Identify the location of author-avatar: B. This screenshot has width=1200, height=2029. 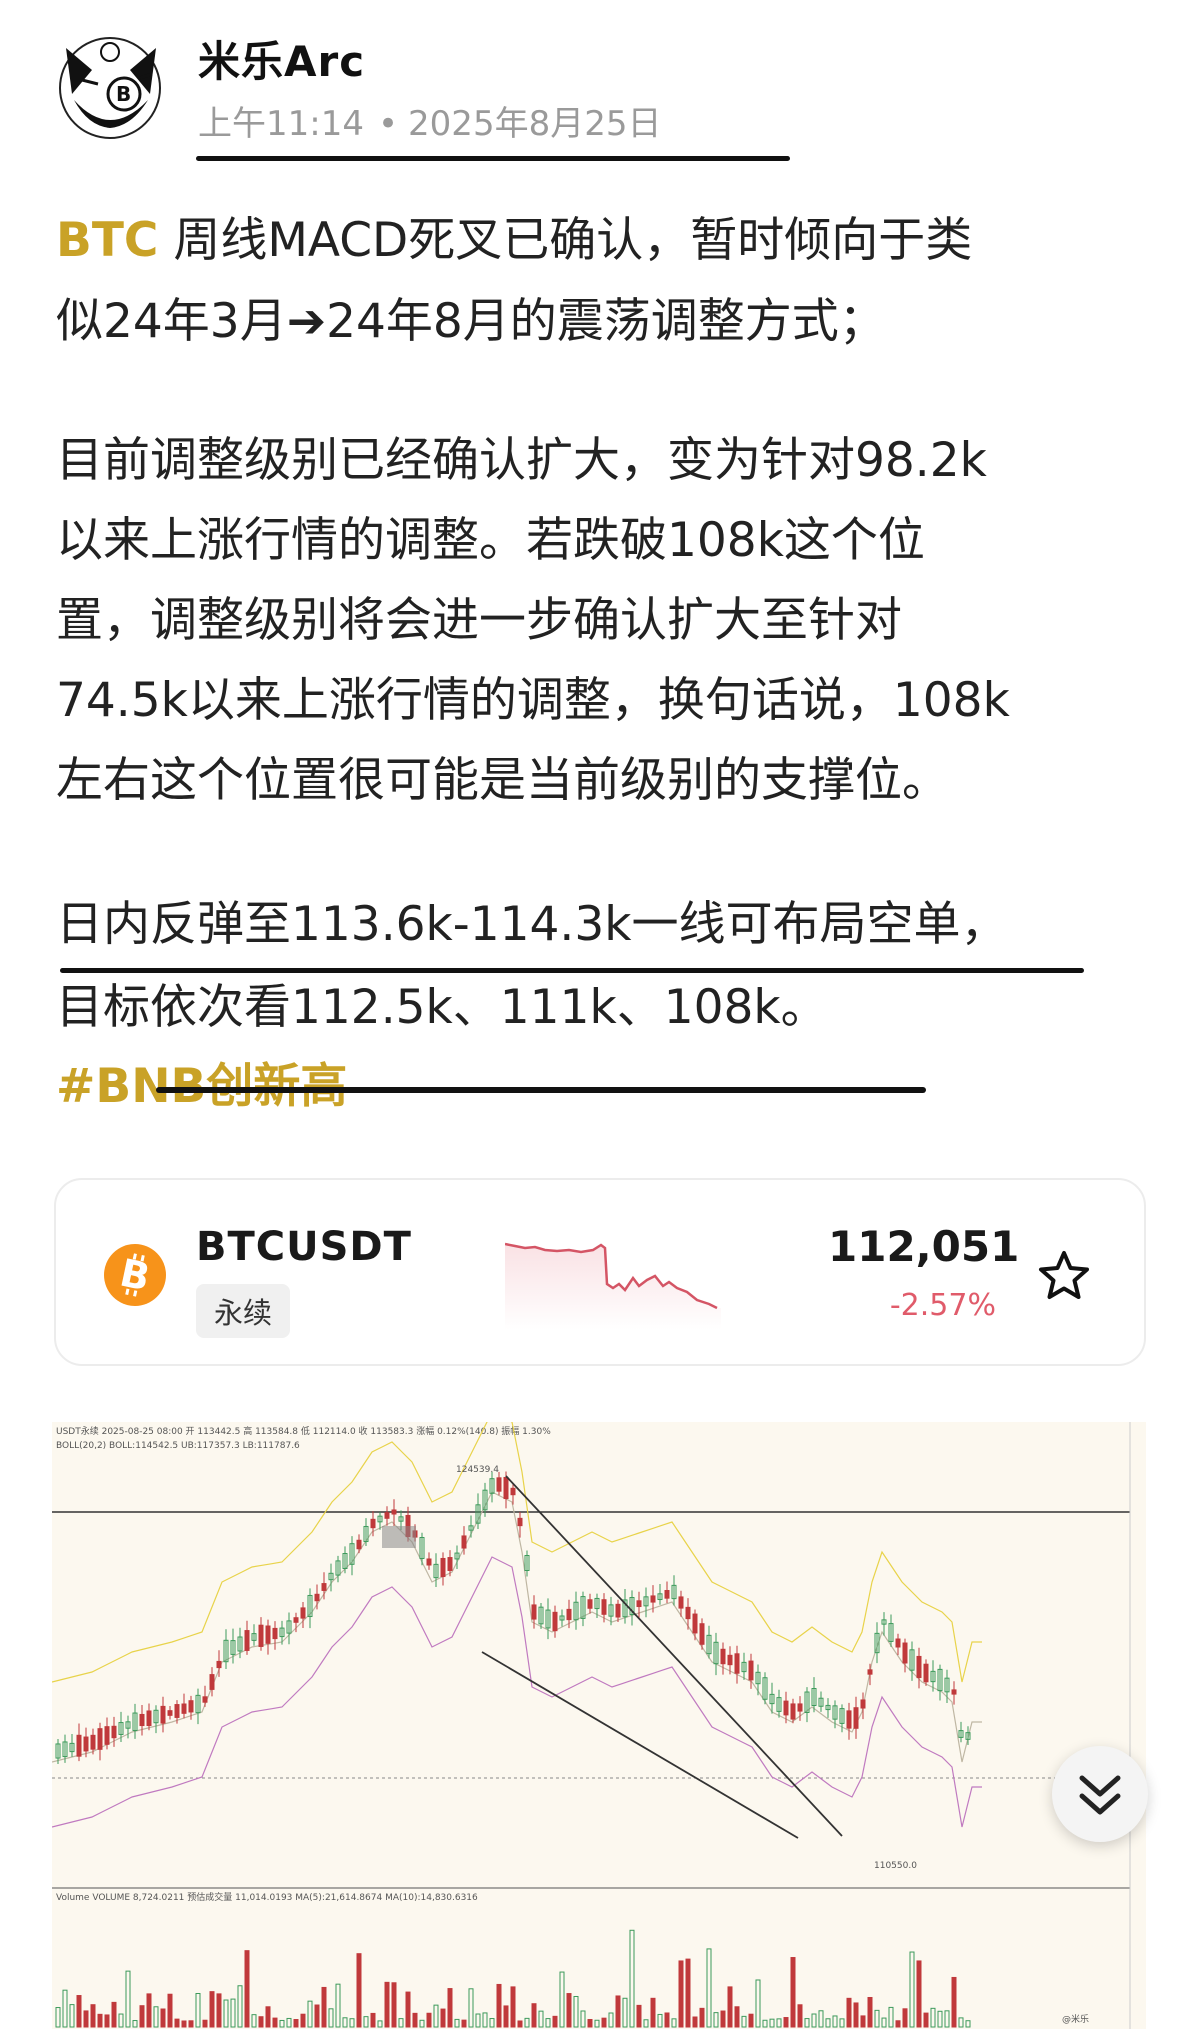
(112, 86).